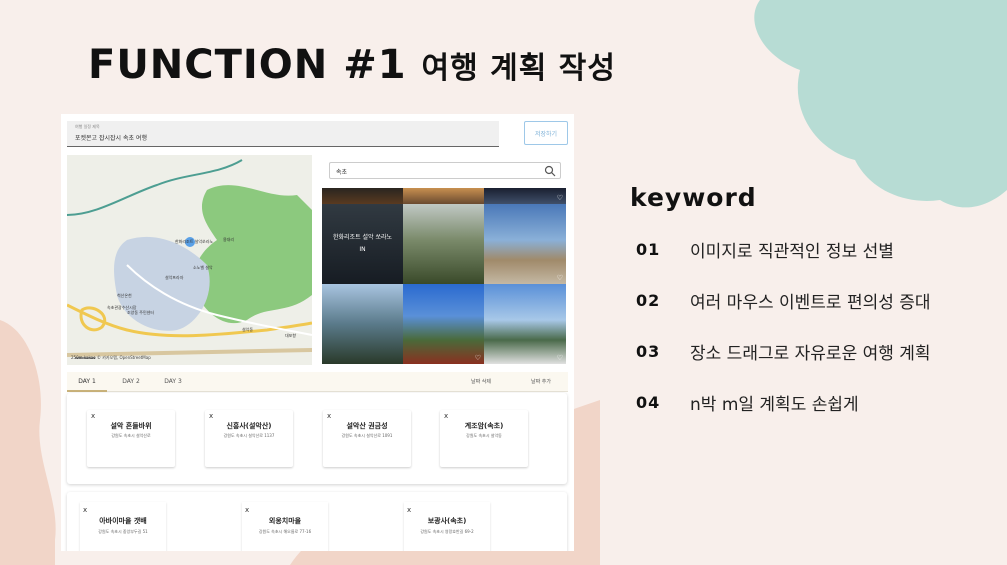 This screenshot has height=565, width=1007. I want to click on trip-title-label: 여행 일정 제목, so click(87, 126).